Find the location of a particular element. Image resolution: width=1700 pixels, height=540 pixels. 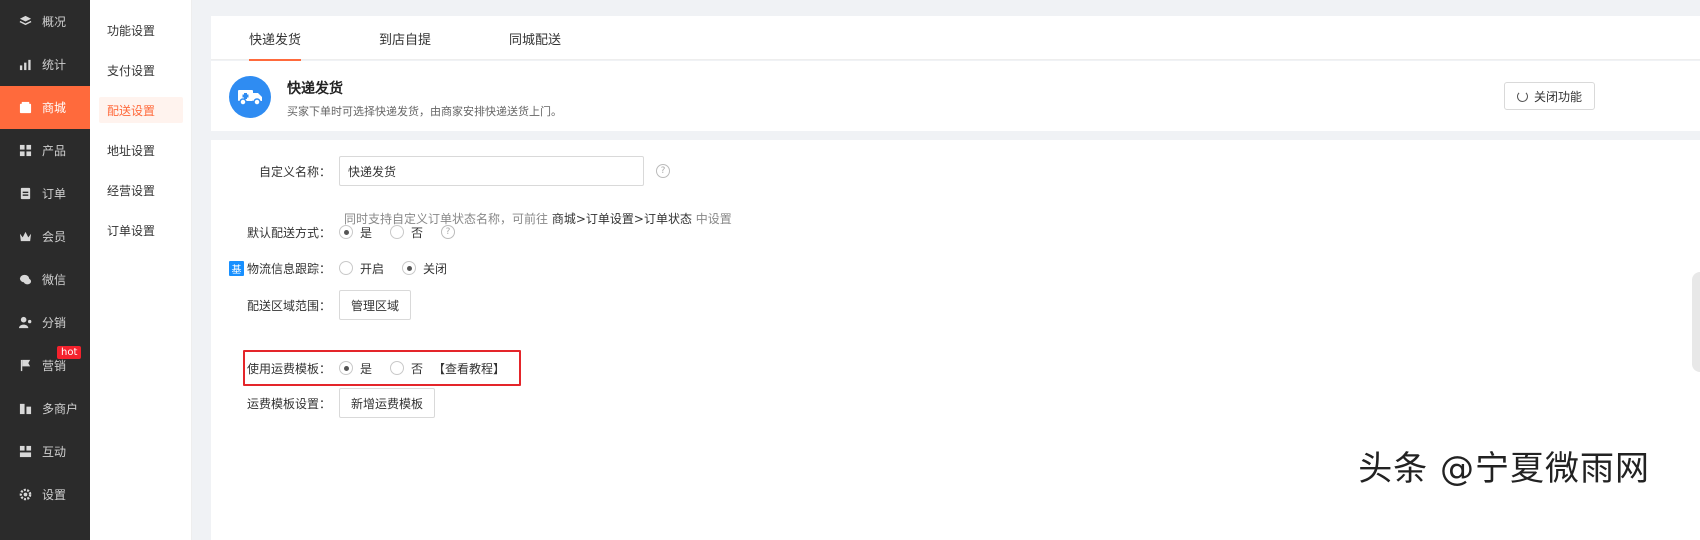

subnav-item-delivery: 配送设置 is located at coordinates (141, 110).